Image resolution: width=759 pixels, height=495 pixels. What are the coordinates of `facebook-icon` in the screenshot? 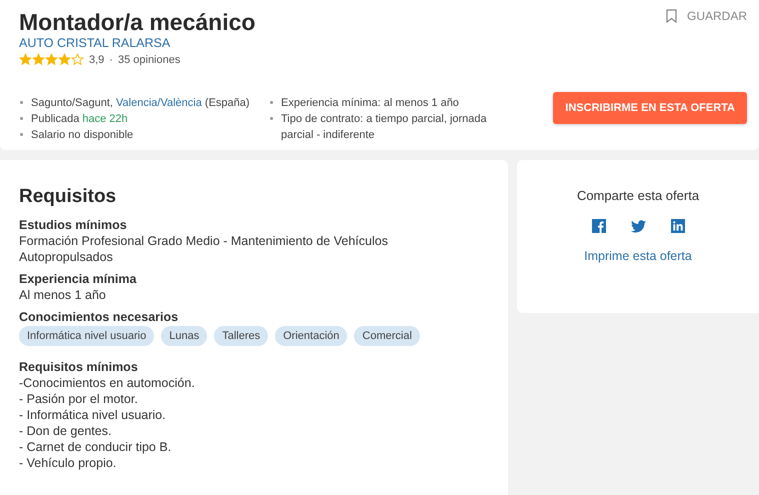 It's located at (599, 226).